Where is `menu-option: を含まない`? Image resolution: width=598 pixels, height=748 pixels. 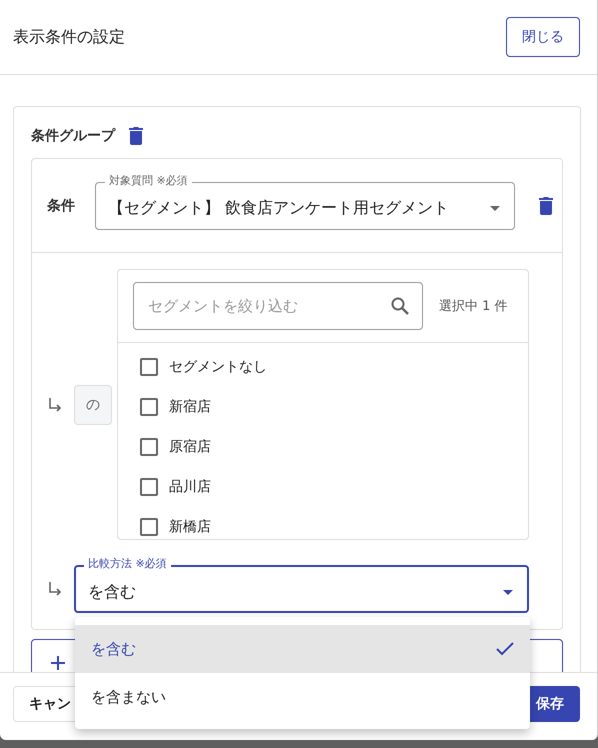 menu-option: を含まない is located at coordinates (302, 697).